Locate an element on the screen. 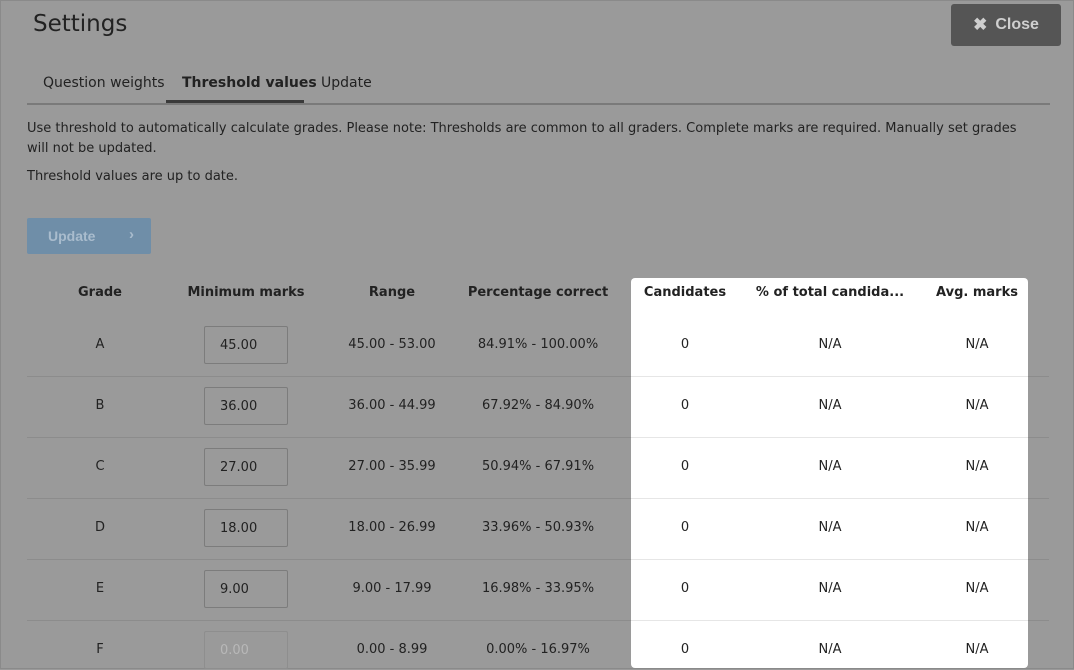 The width and height of the screenshot is (1074, 670). grade-cell: C is located at coordinates (100, 466).